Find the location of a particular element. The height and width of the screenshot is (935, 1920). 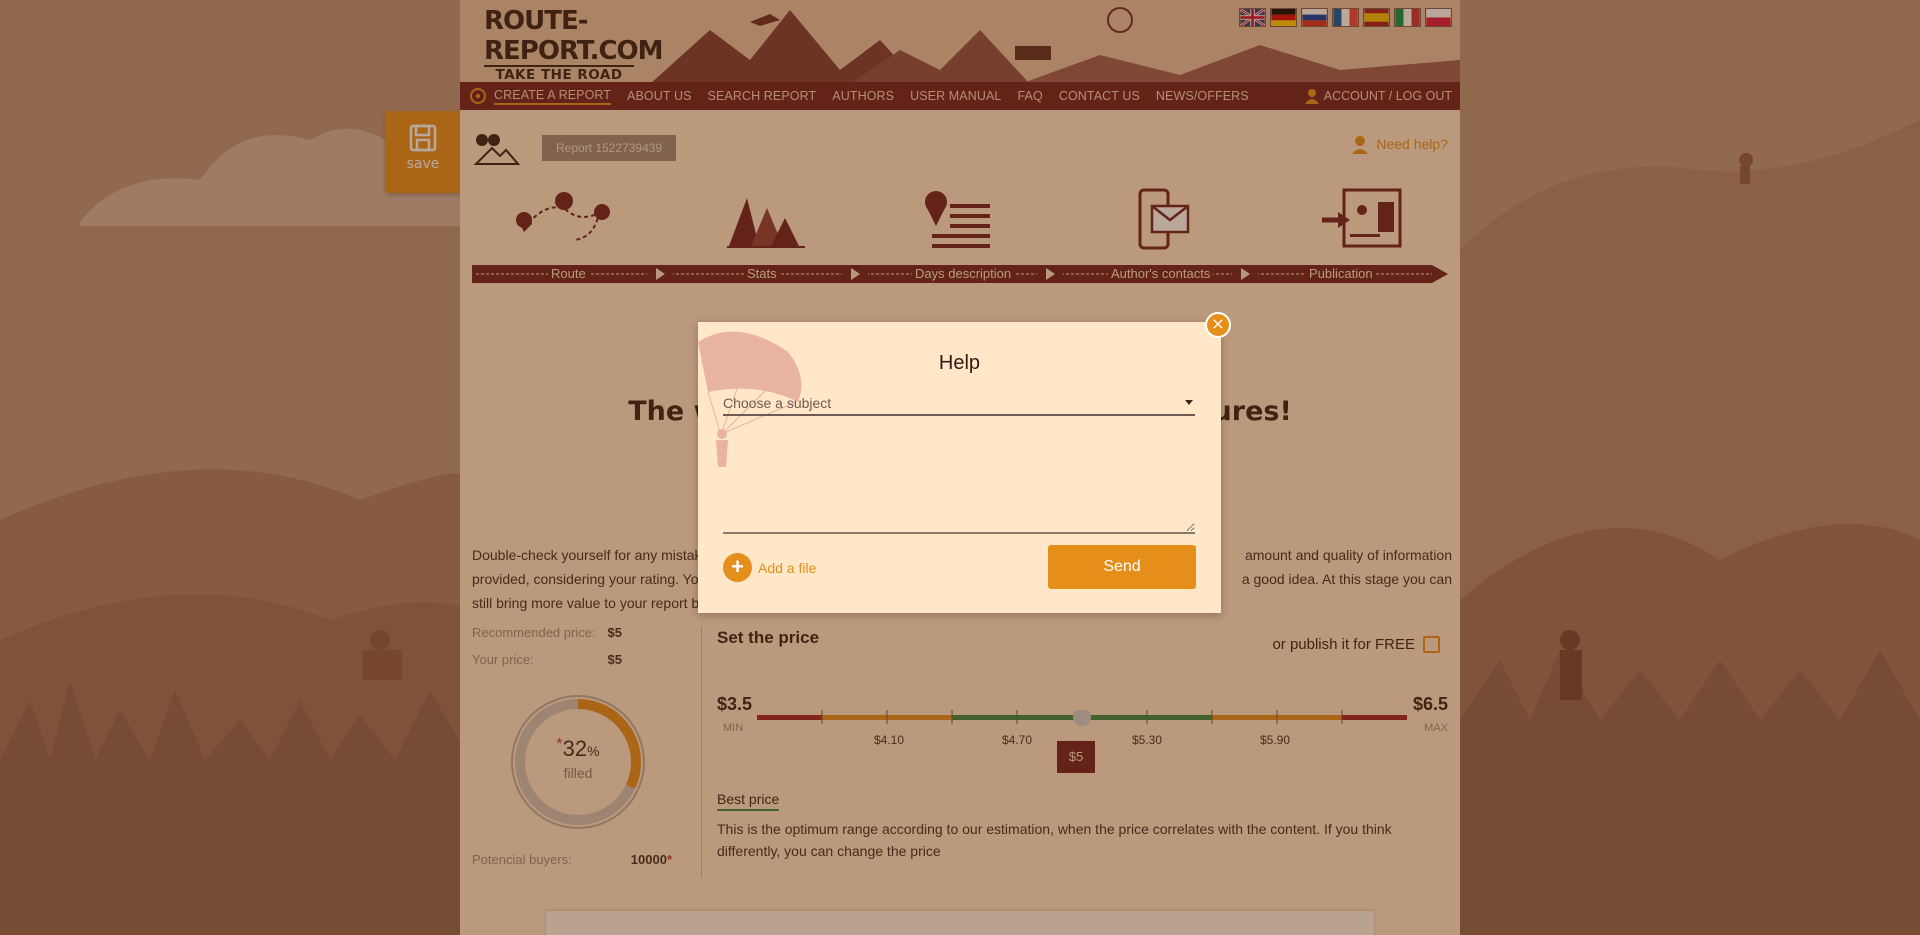

subject-select: Choose a subject is located at coordinates (959, 404).